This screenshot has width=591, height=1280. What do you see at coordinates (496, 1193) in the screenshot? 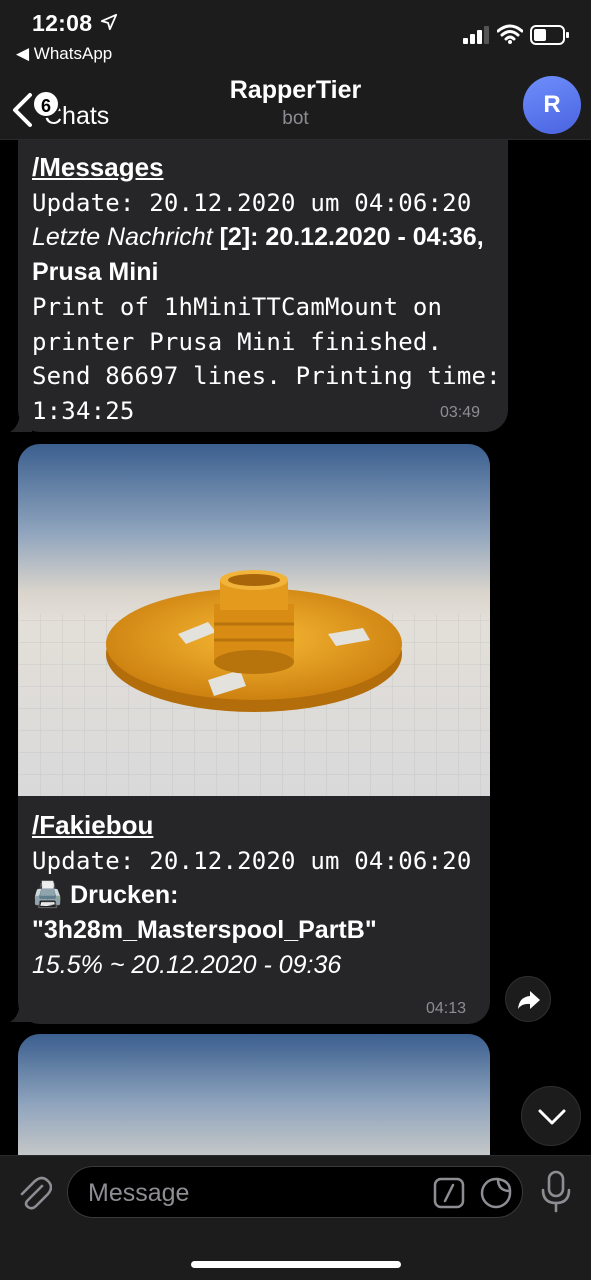
I see `sticker-icon` at bounding box center [496, 1193].